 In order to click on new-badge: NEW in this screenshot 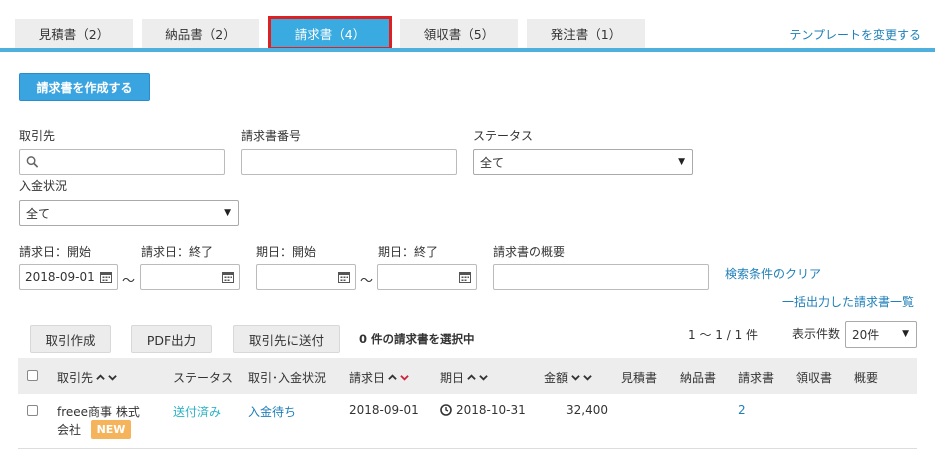, I will do `click(111, 429)`.